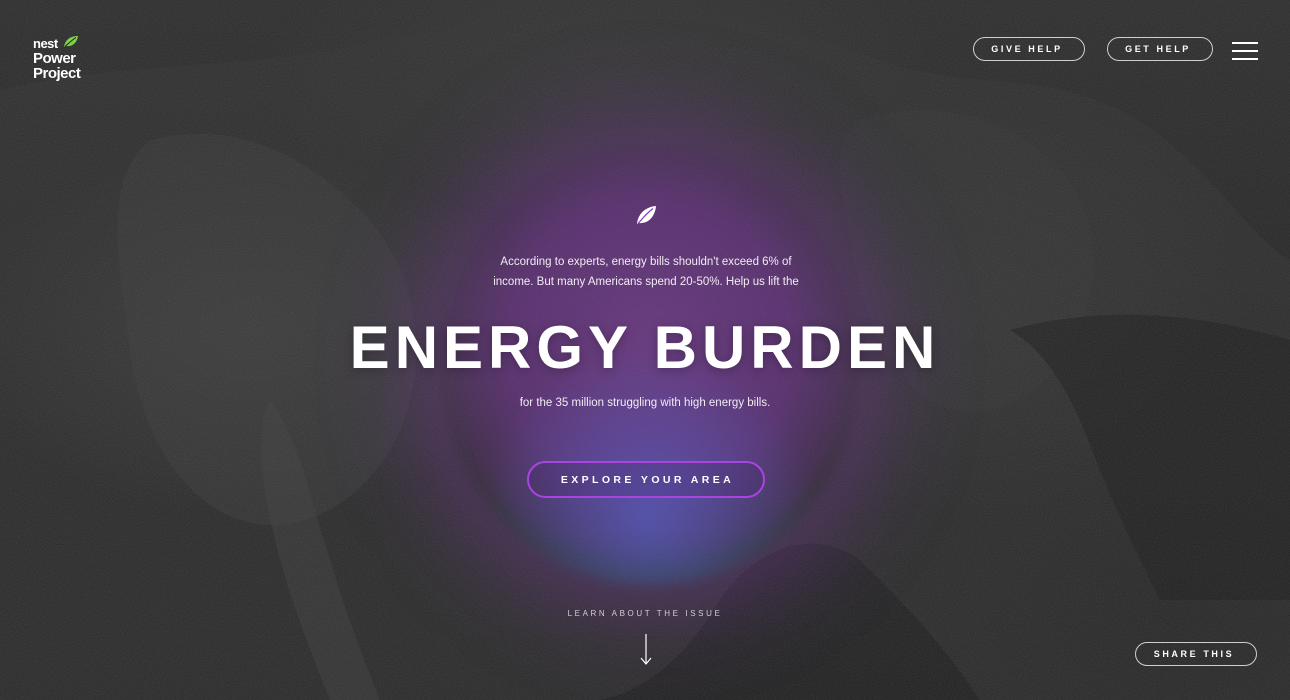 The image size is (1290, 700). What do you see at coordinates (646, 650) in the screenshot?
I see `arrow-down-icon` at bounding box center [646, 650].